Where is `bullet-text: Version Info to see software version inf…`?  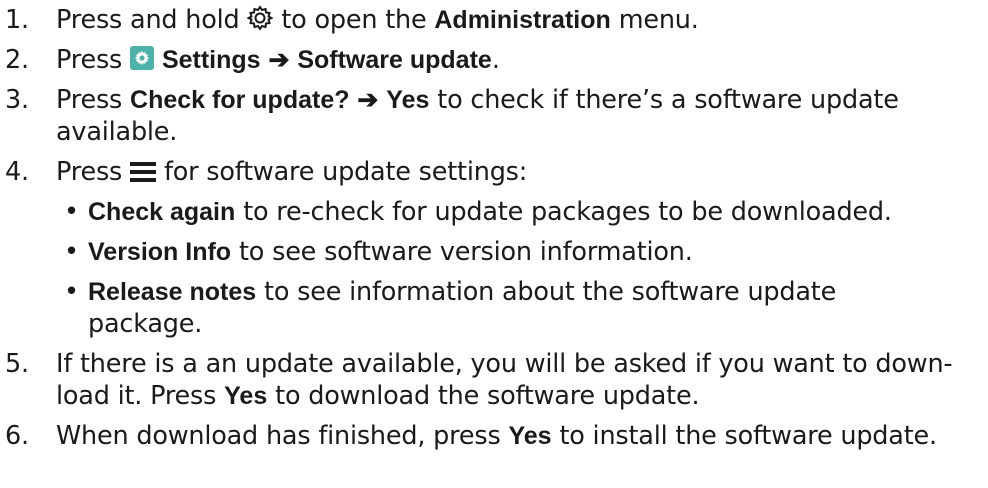 bullet-text: Version Info to see software version inf… is located at coordinates (390, 252).